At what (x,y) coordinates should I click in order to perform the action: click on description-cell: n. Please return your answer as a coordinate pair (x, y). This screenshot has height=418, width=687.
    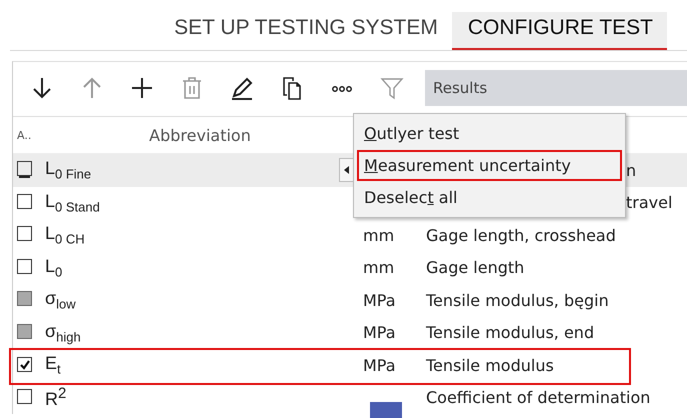
    Looking at the image, I should click on (631, 170).